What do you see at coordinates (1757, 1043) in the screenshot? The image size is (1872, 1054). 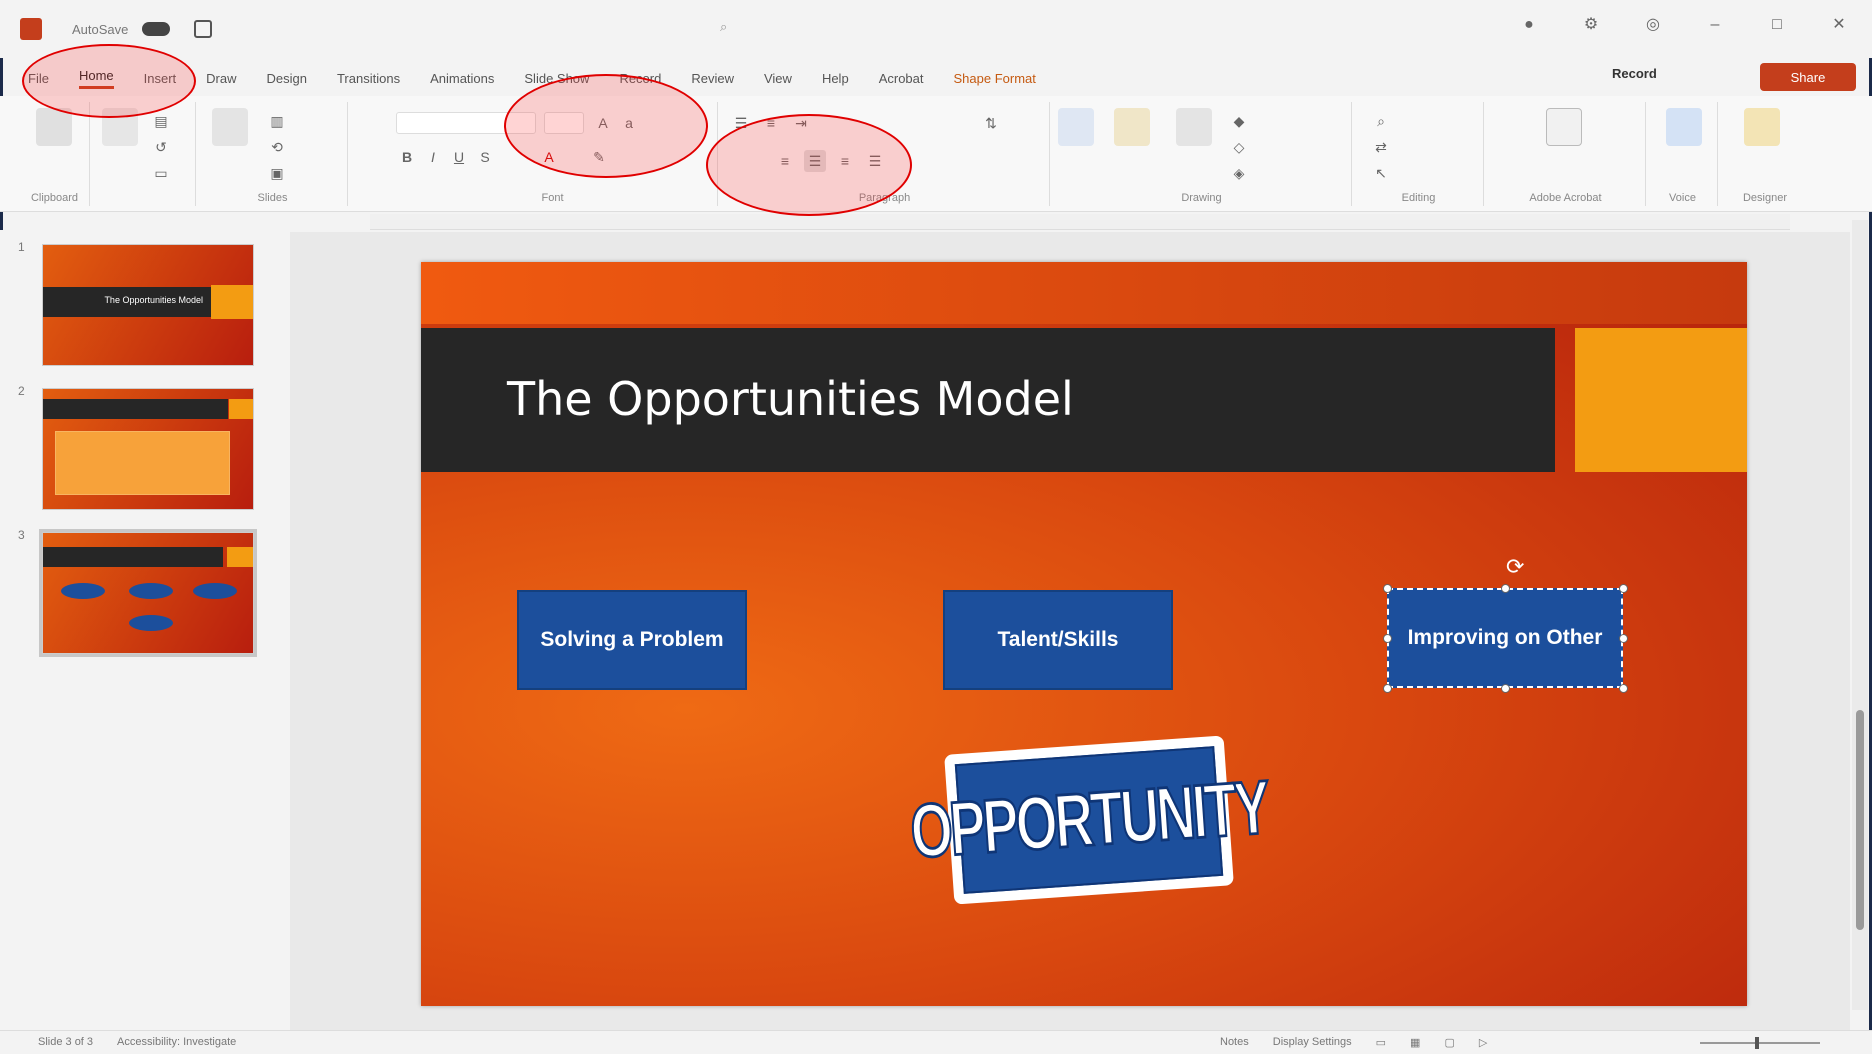 I see `zoom-slider-thumb` at bounding box center [1757, 1043].